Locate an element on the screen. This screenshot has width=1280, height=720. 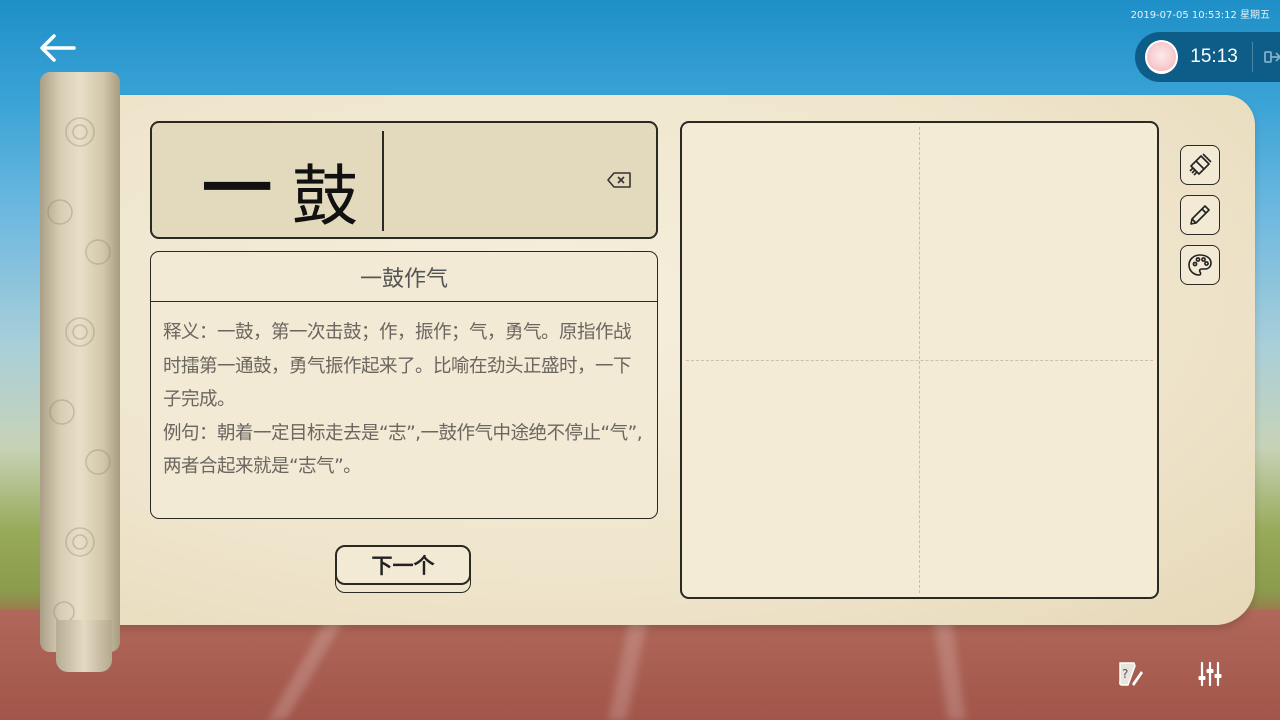
idiom-title: 一鼓作气 is located at coordinates (404, 277).